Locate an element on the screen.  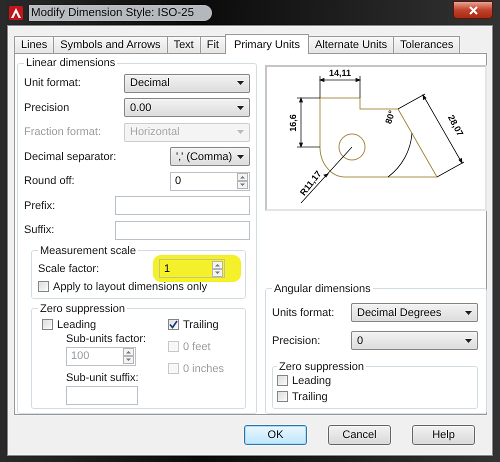
field-label: Scale factor: is located at coordinates (69, 268).